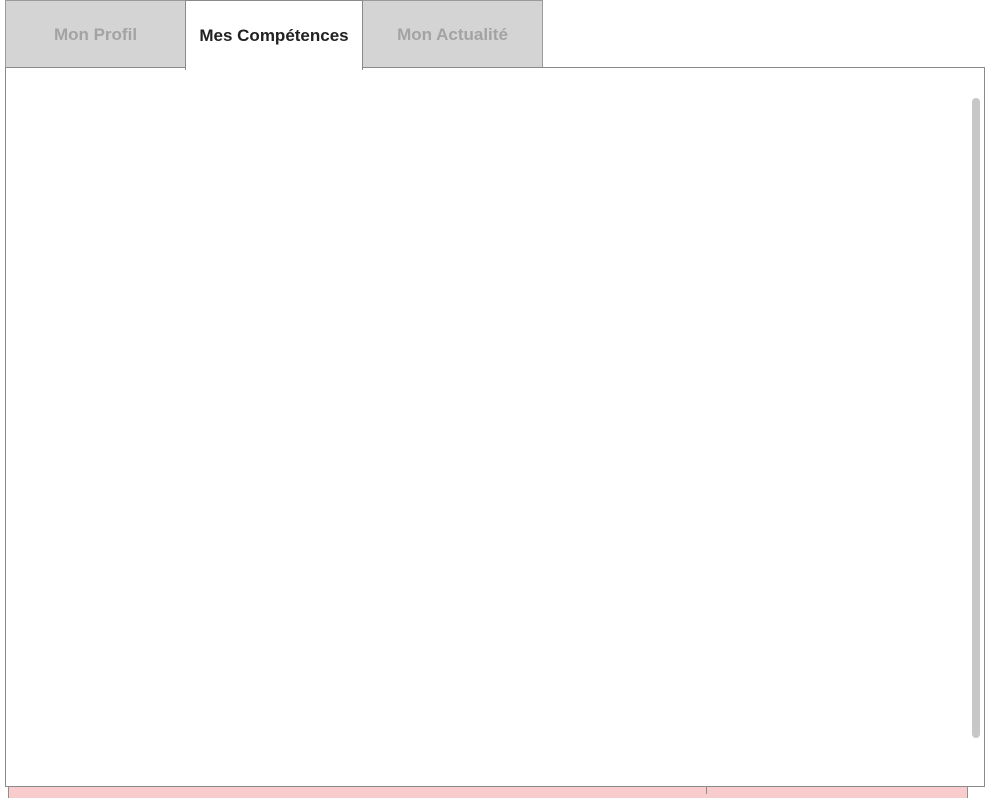 The height and width of the screenshot is (798, 990). What do you see at coordinates (976, 418) in the screenshot?
I see `scrollbar` at bounding box center [976, 418].